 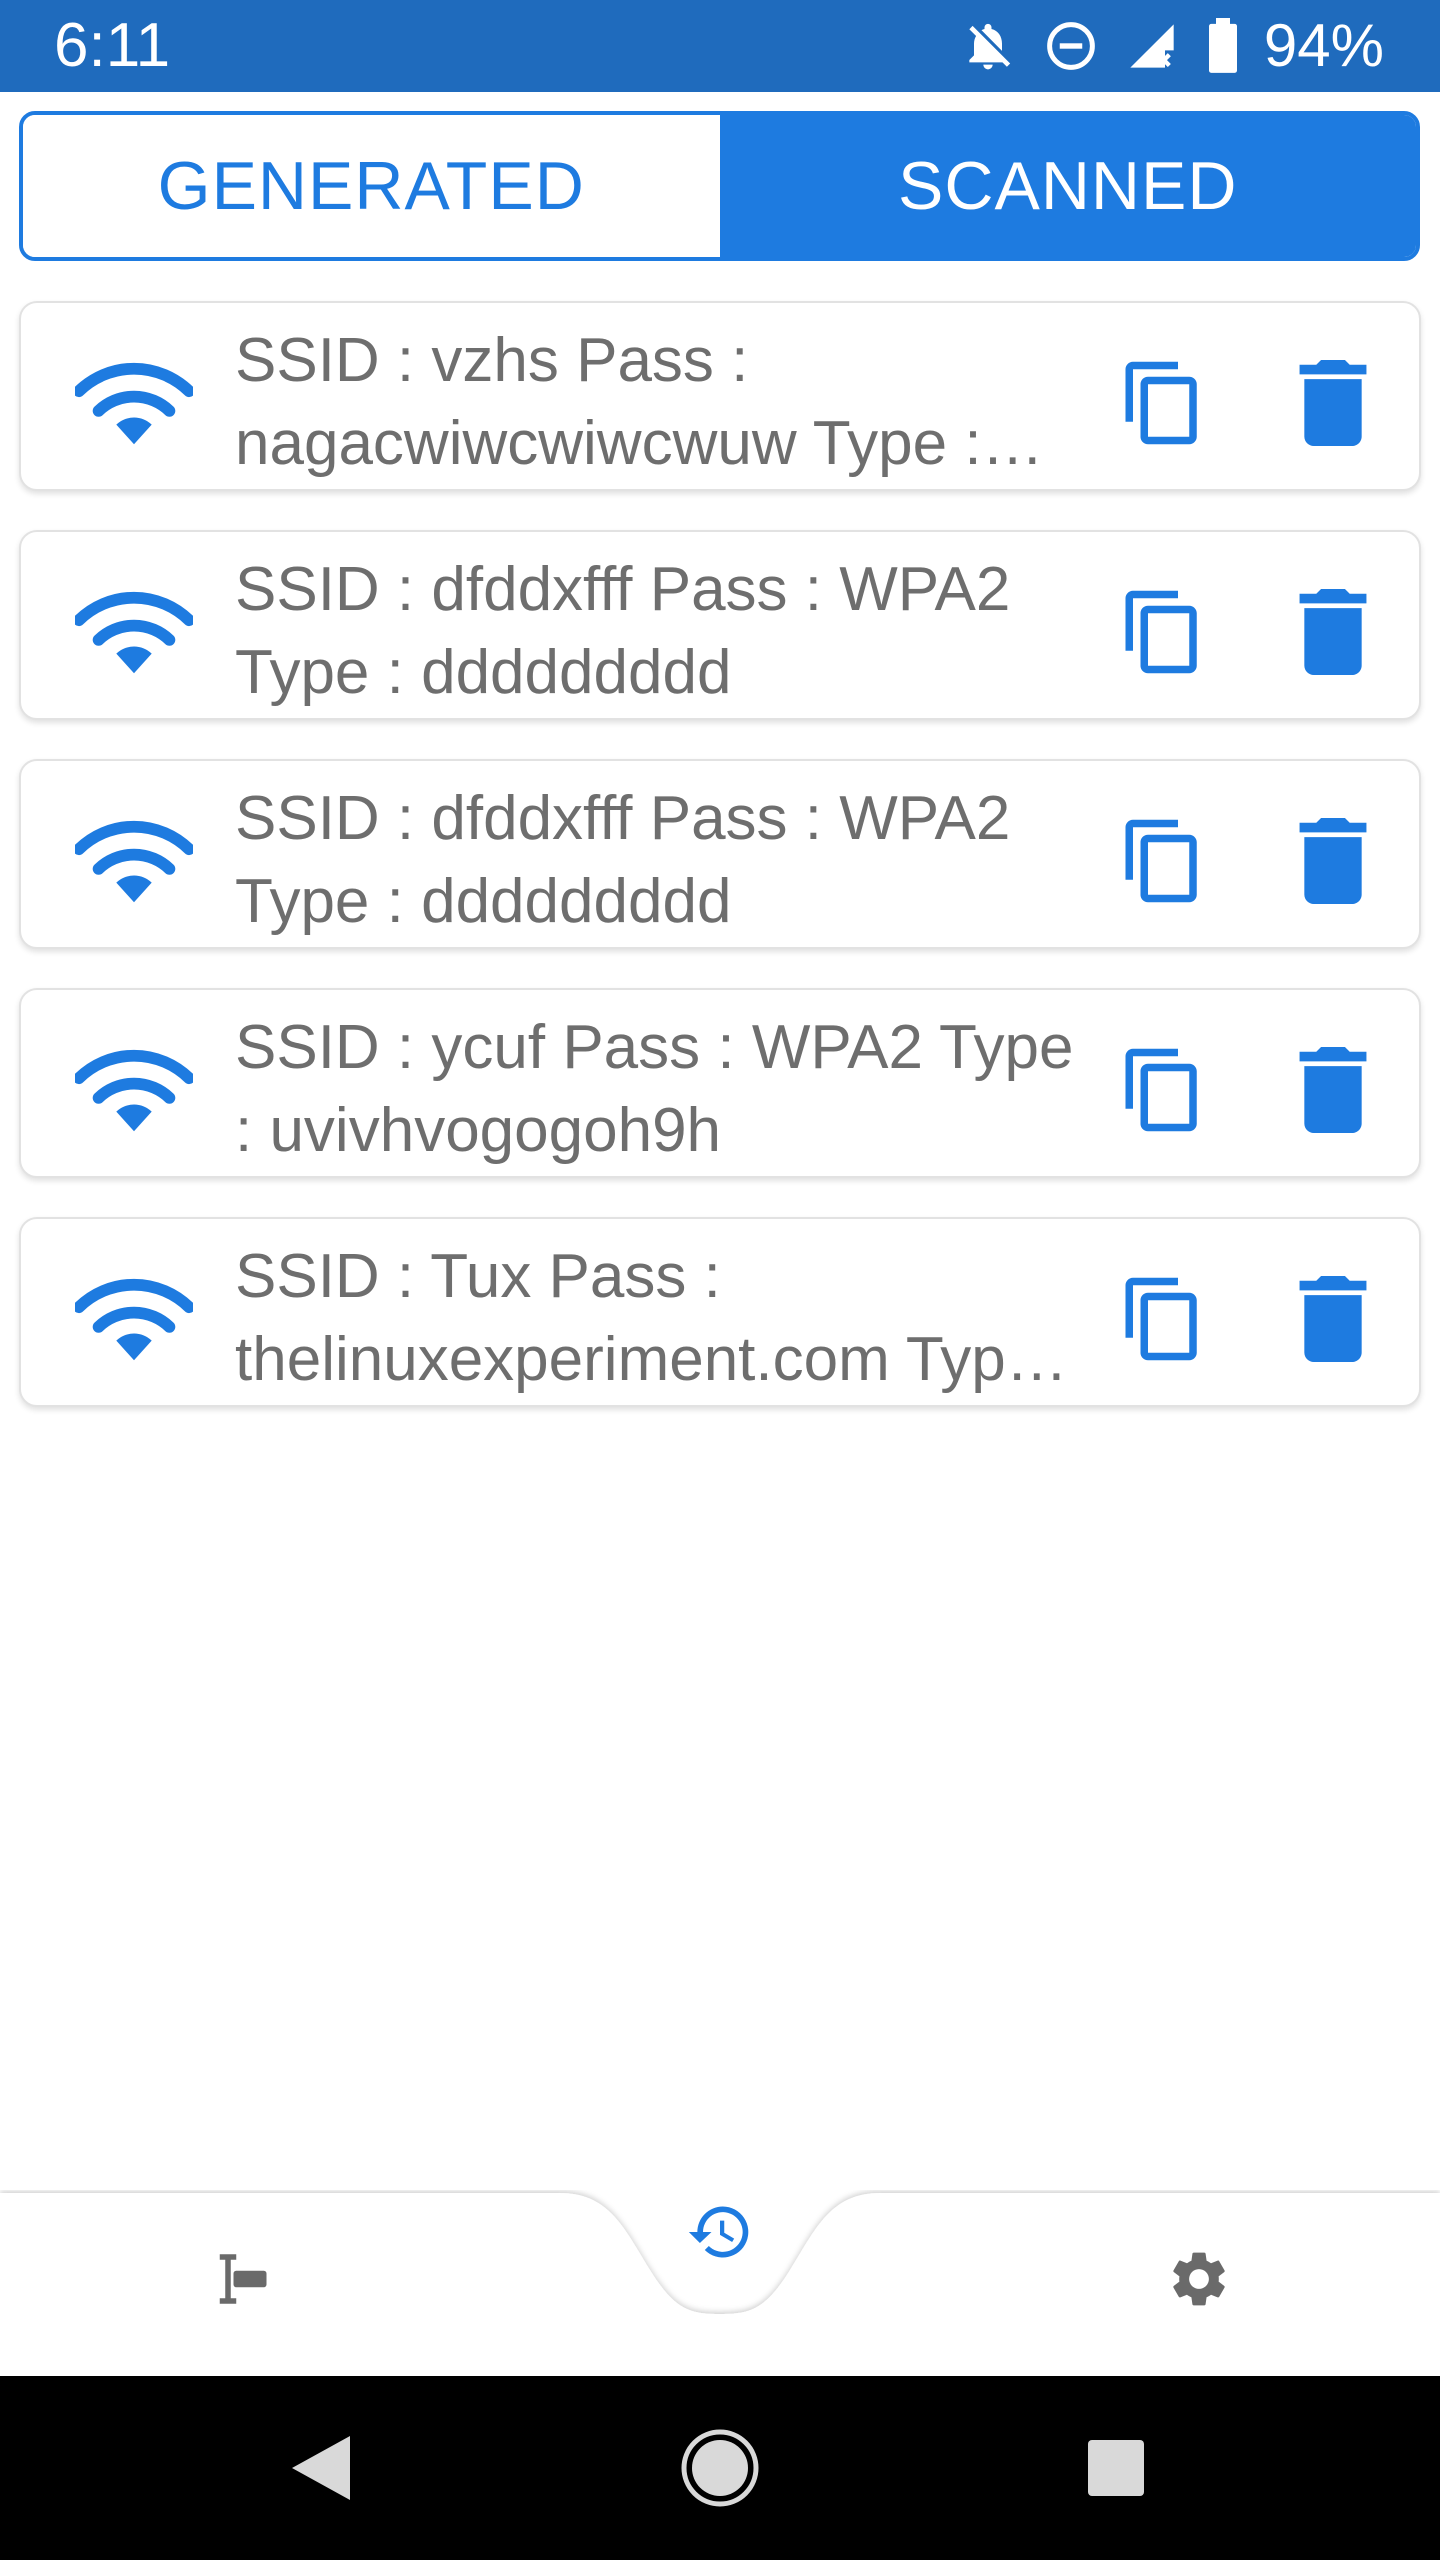 I want to click on system-nav-bar, so click(x=720, y=2468).